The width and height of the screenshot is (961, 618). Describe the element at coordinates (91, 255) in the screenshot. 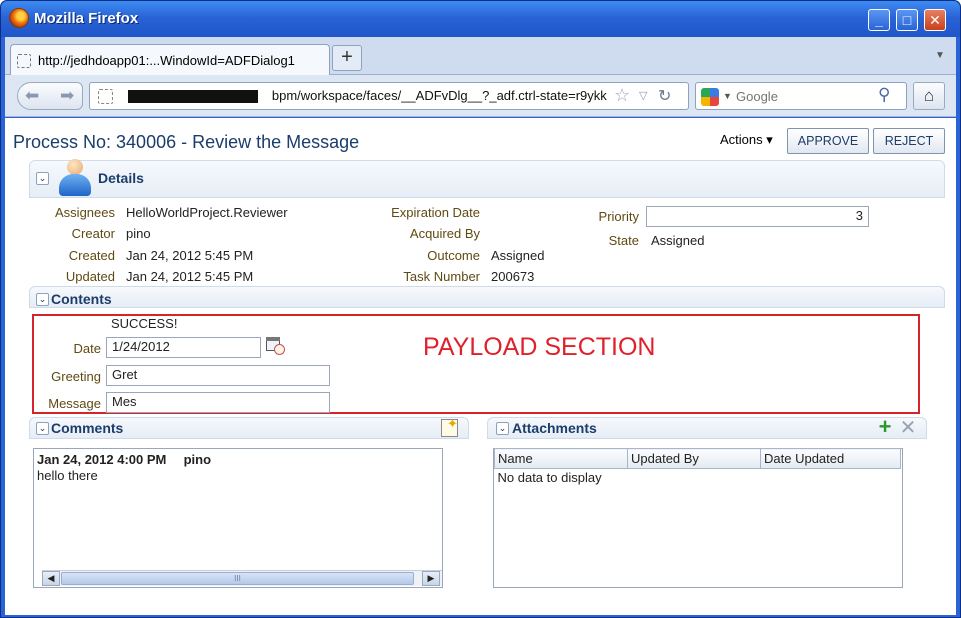

I see `created-label: Created` at that location.